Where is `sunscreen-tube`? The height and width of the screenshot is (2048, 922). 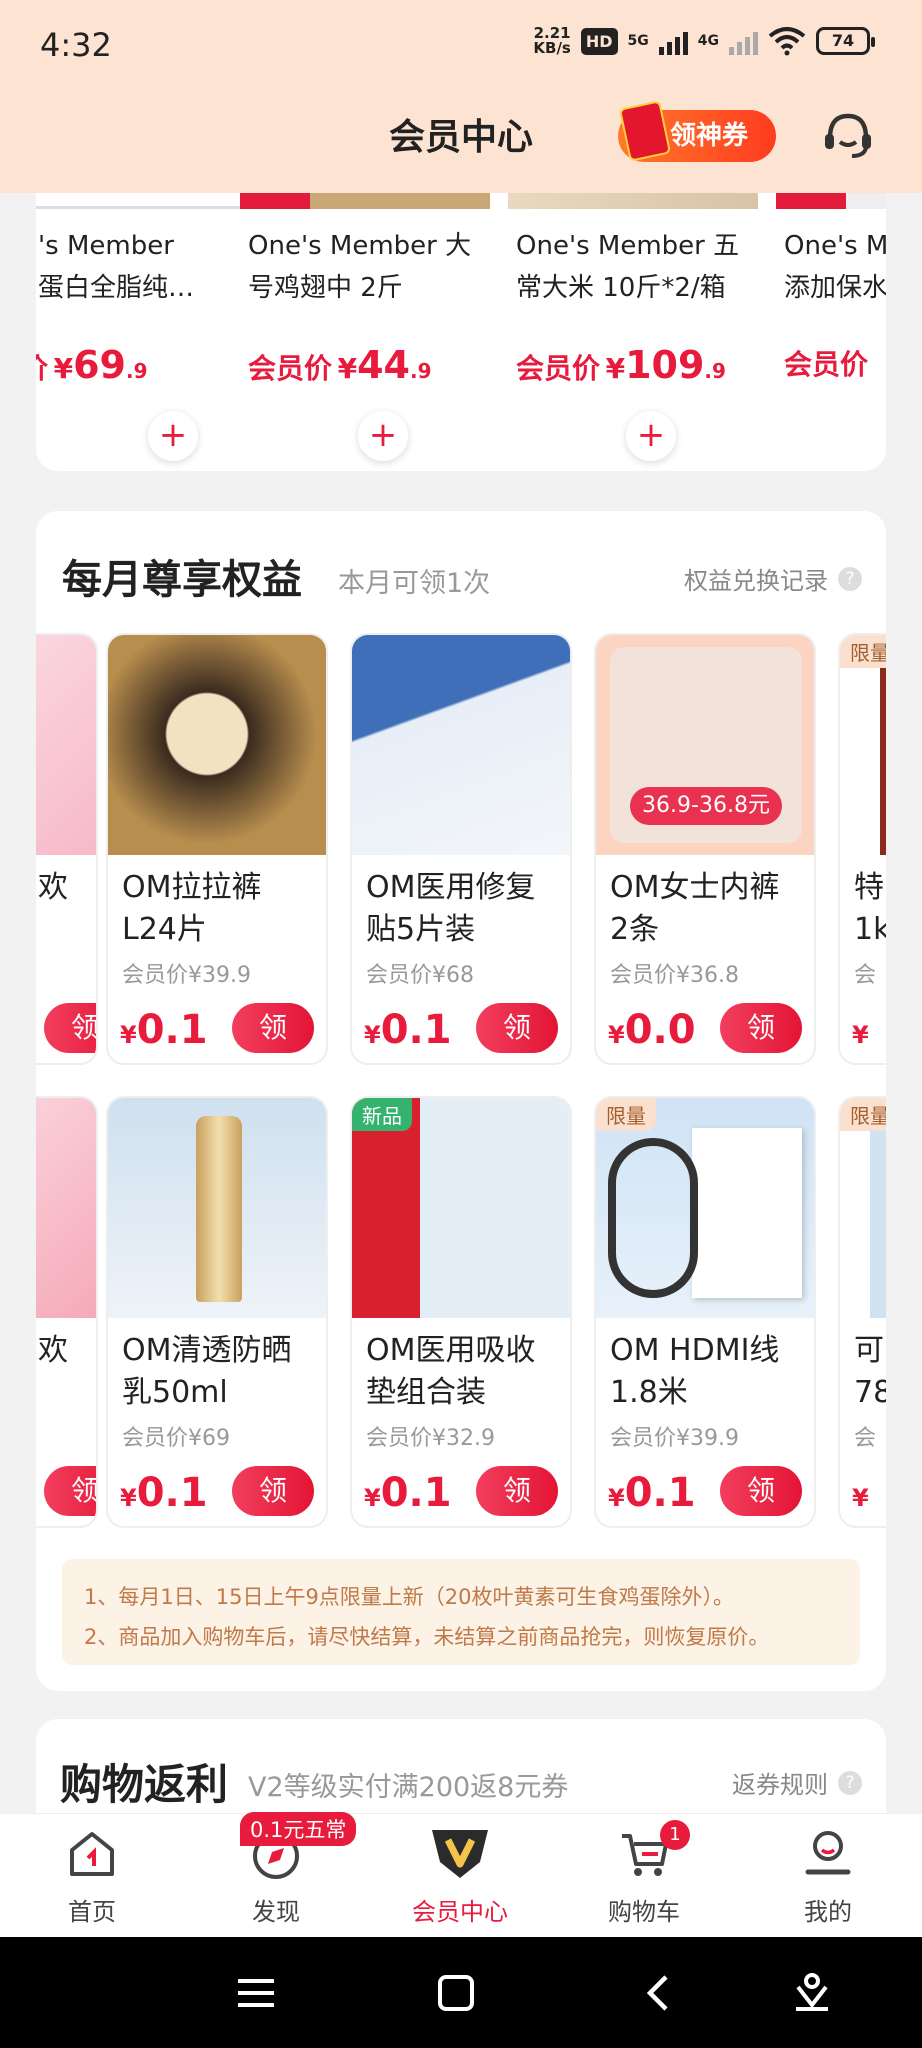
sunscreen-tube is located at coordinates (219, 1209).